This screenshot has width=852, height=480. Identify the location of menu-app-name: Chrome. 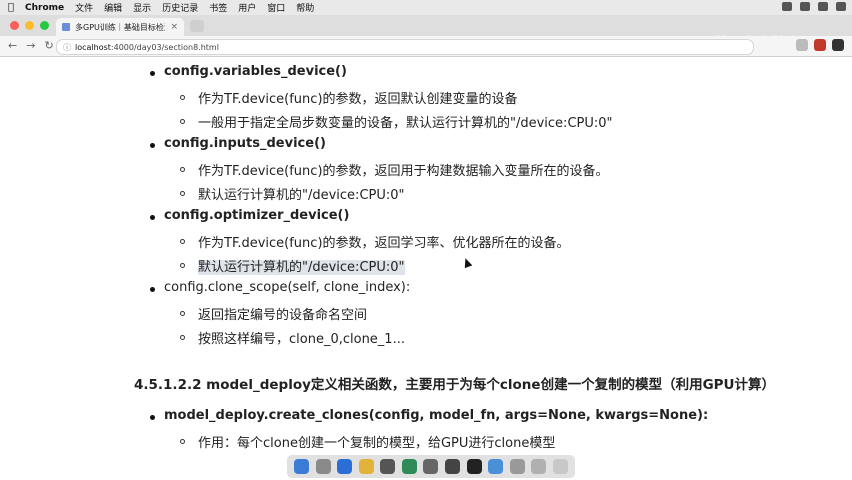
(44, 8).